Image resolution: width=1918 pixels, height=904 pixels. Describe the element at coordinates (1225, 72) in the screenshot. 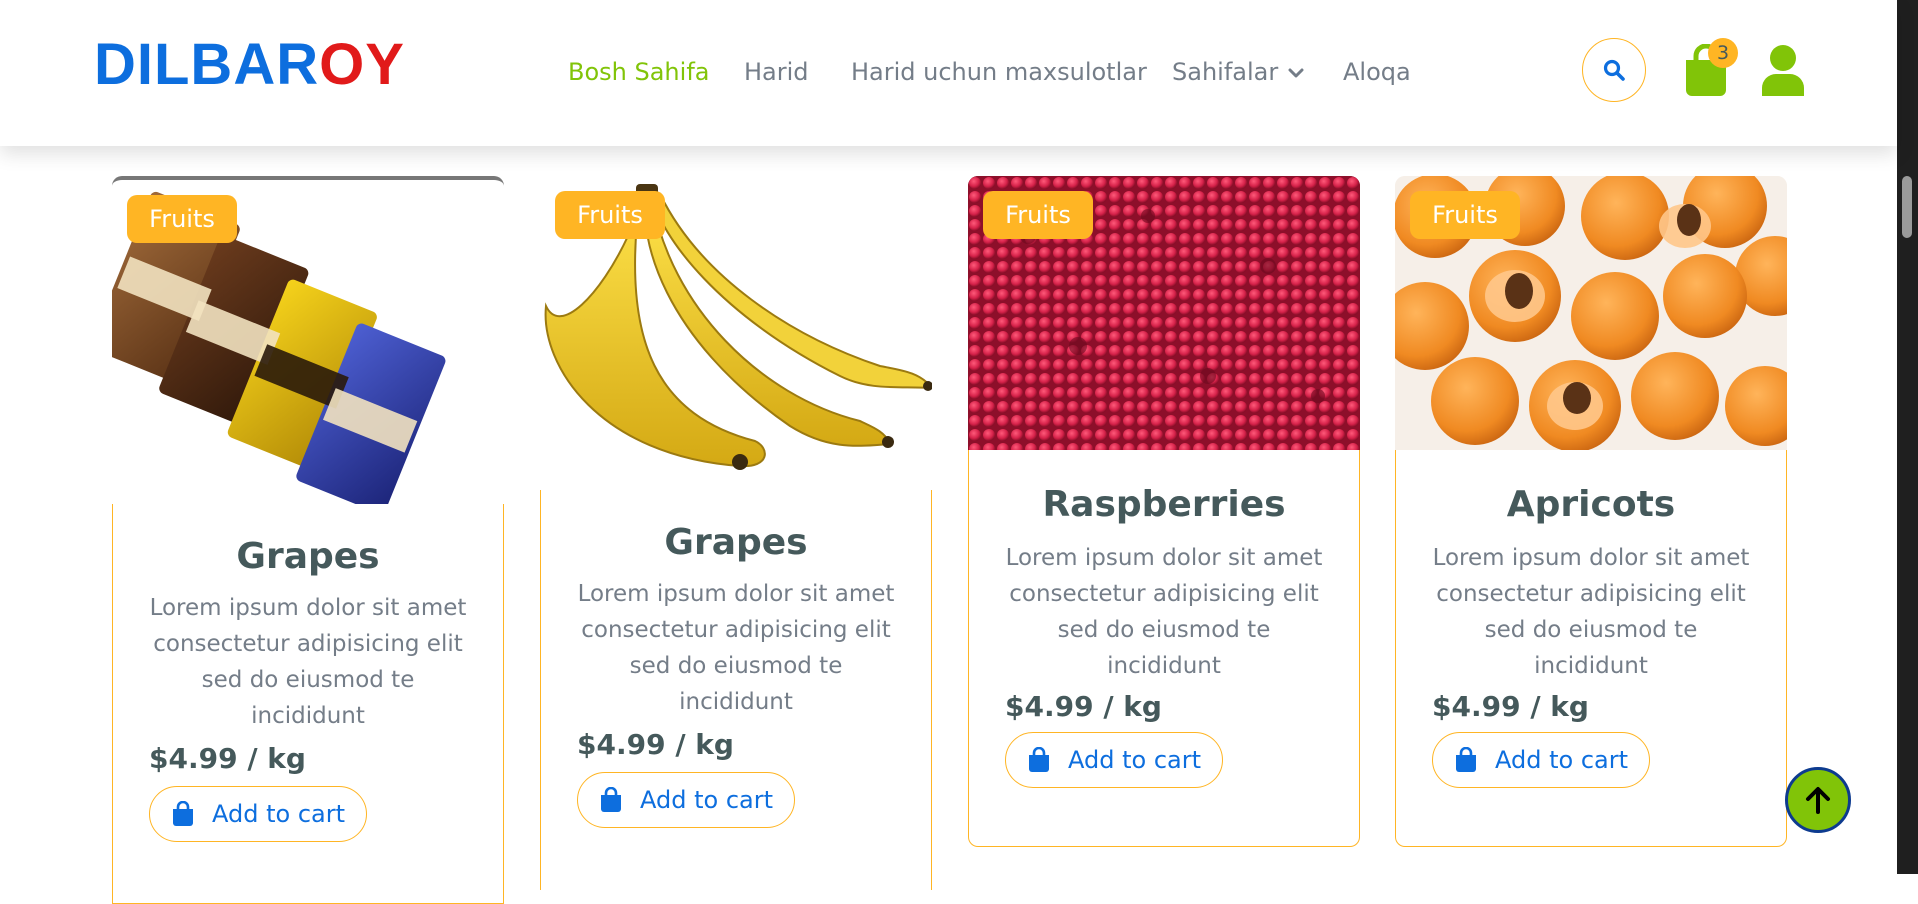

I see `nav-link-pages-label: Sahifalar` at that location.